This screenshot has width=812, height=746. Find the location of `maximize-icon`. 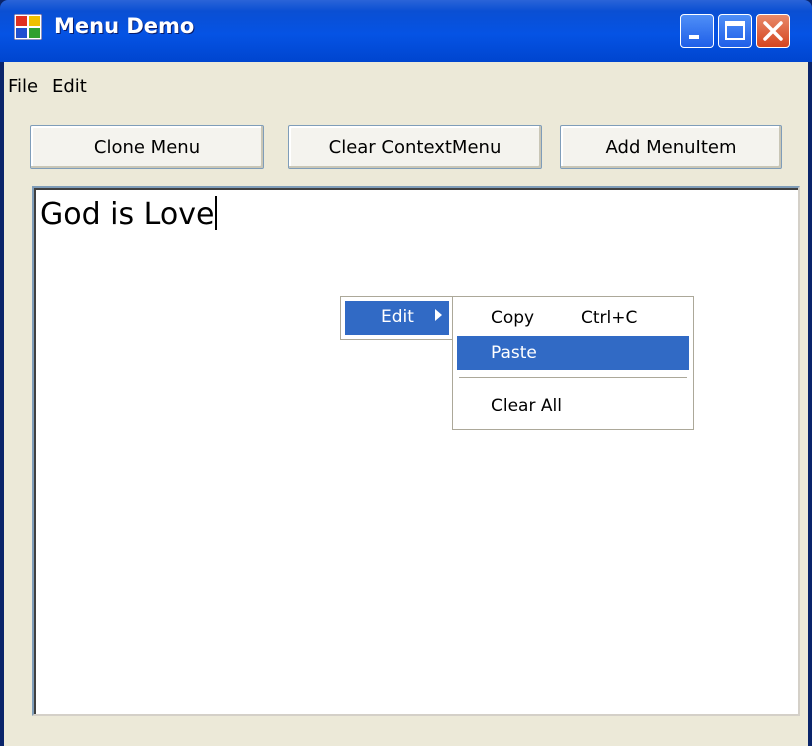

maximize-icon is located at coordinates (735, 30).